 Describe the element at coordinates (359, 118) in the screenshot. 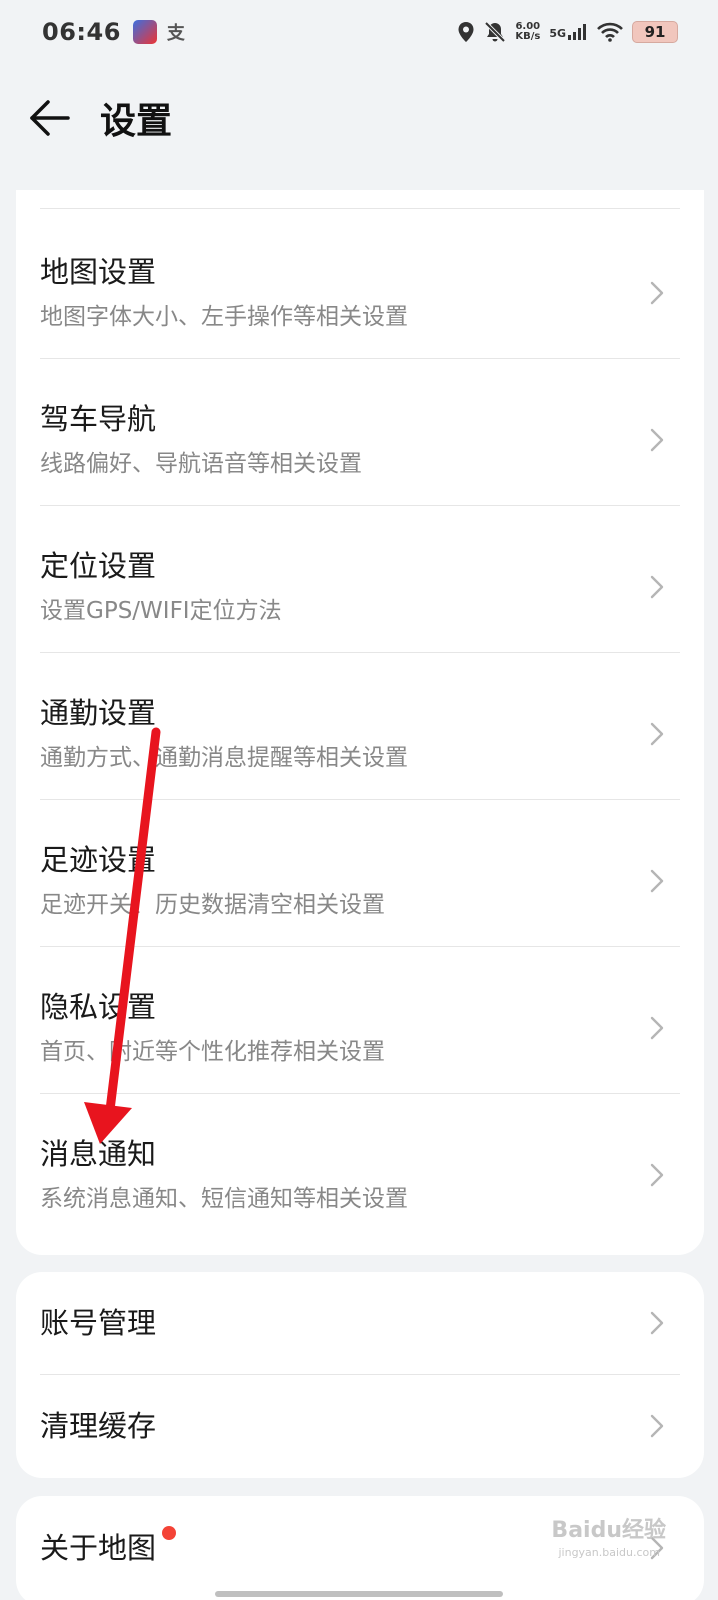

I see `page-header: 设置` at that location.